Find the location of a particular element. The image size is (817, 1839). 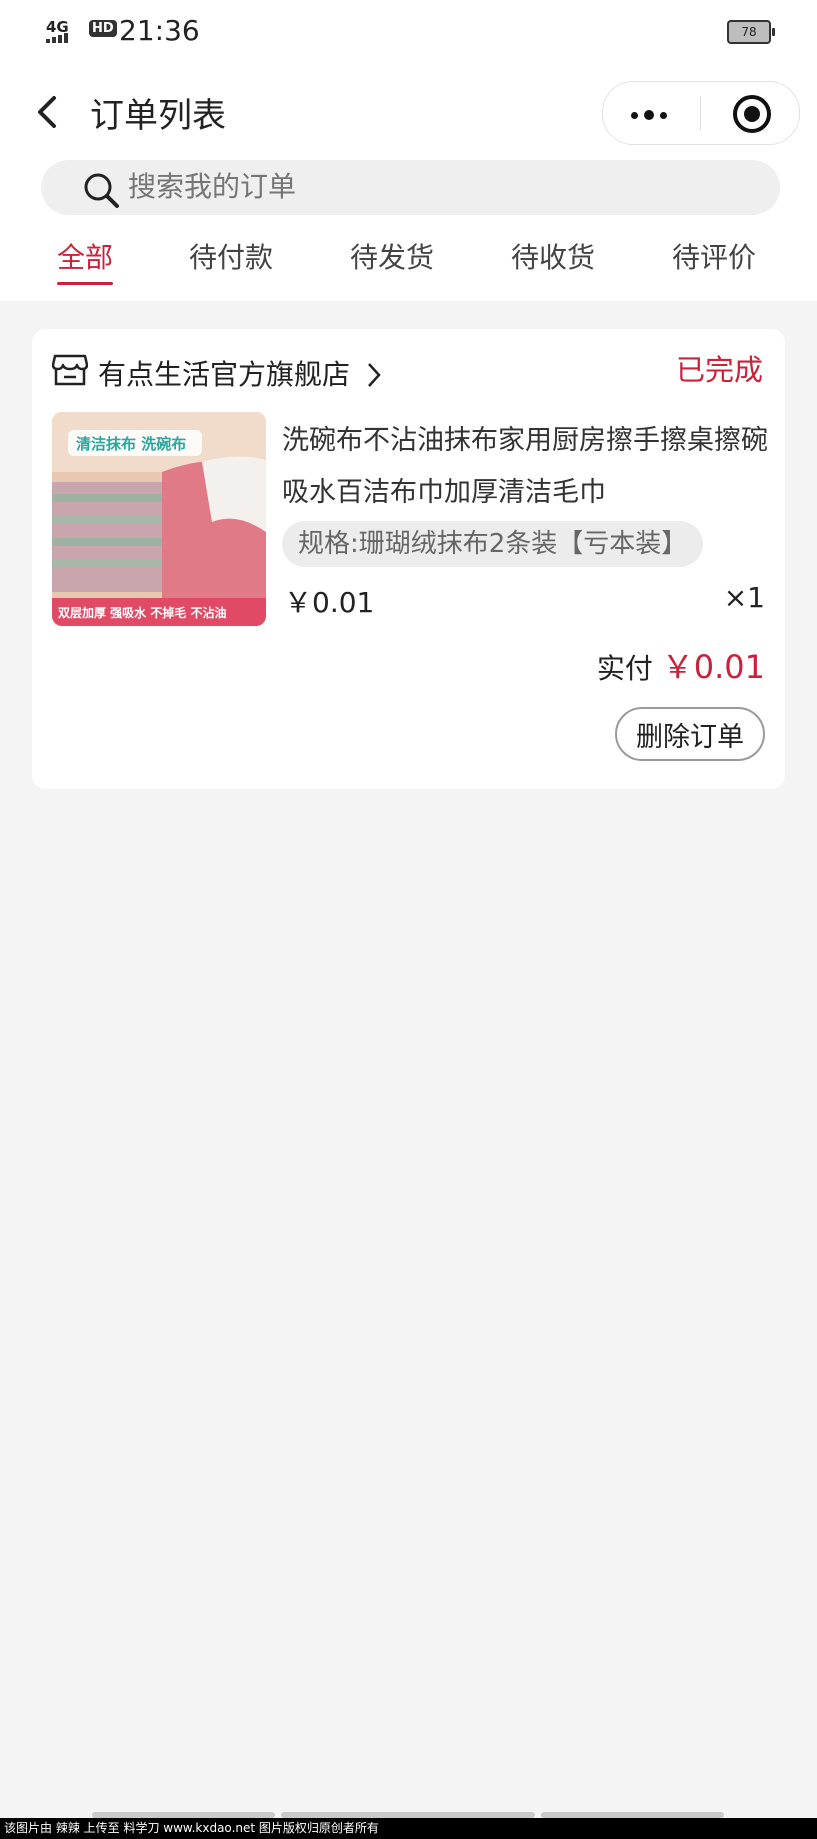

tab-pending-payment: 待付款 is located at coordinates (231, 256).